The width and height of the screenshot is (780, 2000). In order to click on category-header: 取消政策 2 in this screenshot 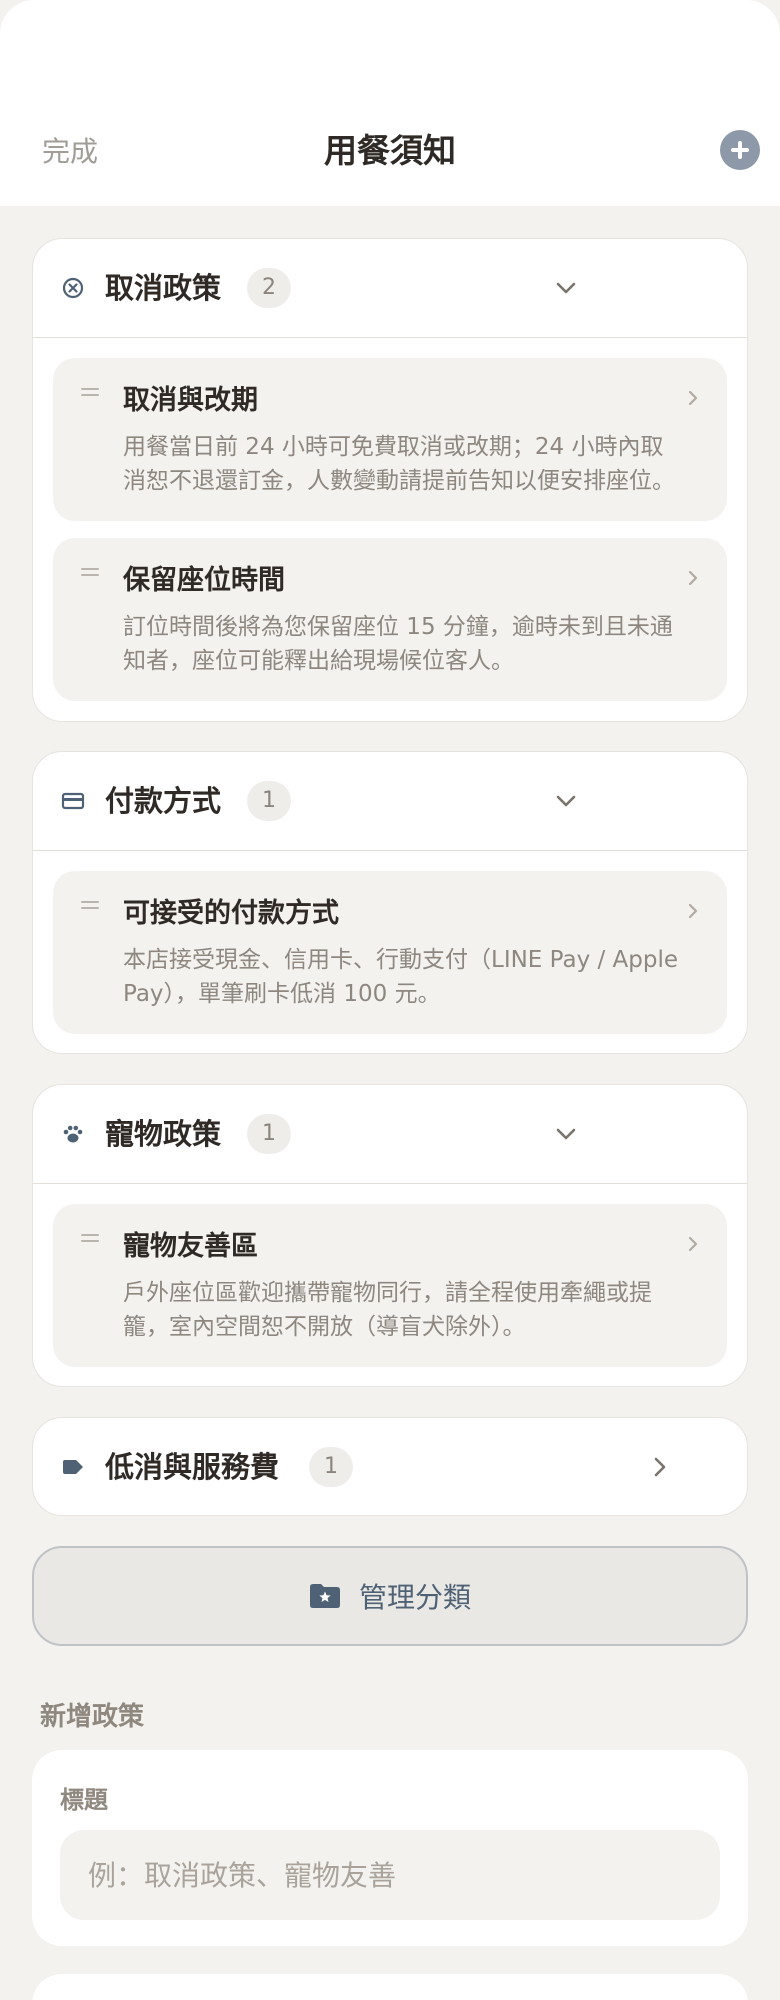, I will do `click(390, 288)`.